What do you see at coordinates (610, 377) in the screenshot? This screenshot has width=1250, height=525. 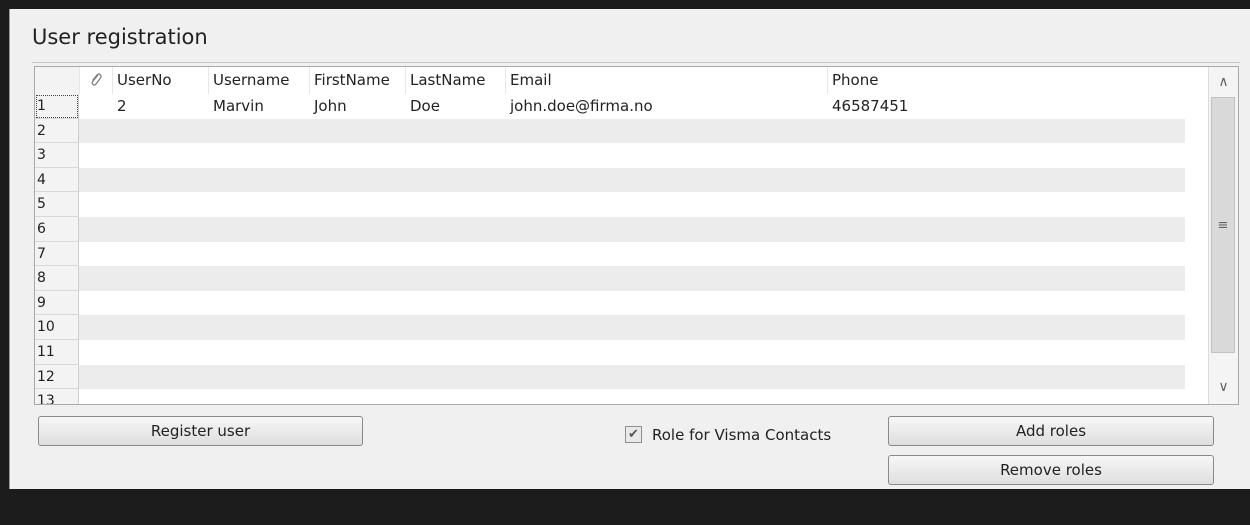 I see `table-row: 12` at bounding box center [610, 377].